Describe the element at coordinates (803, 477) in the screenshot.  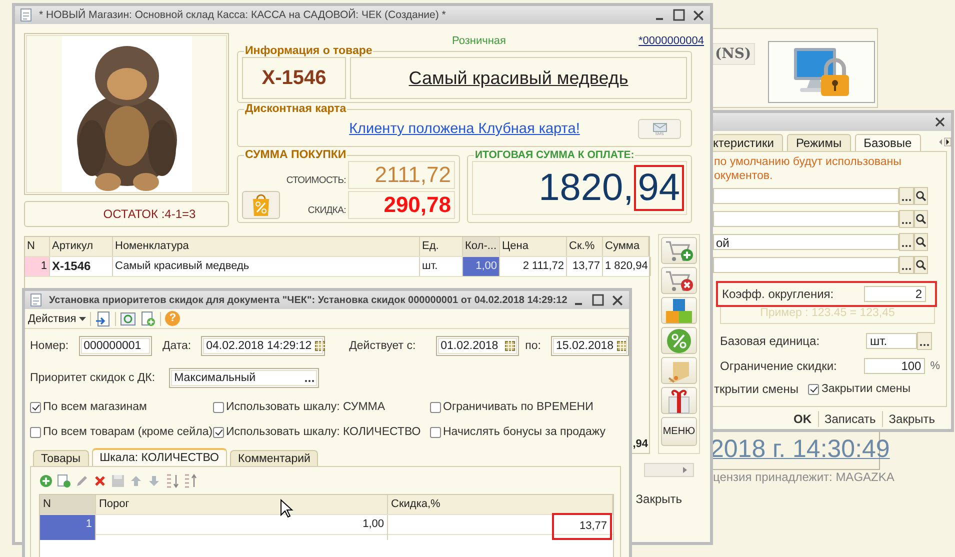
I see `license-text: цензия принадлежит: MAGAZKA` at that location.